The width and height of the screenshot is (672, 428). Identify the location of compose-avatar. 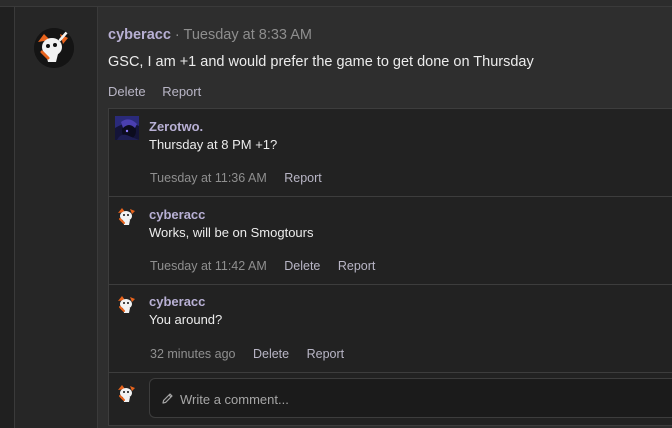
(127, 393).